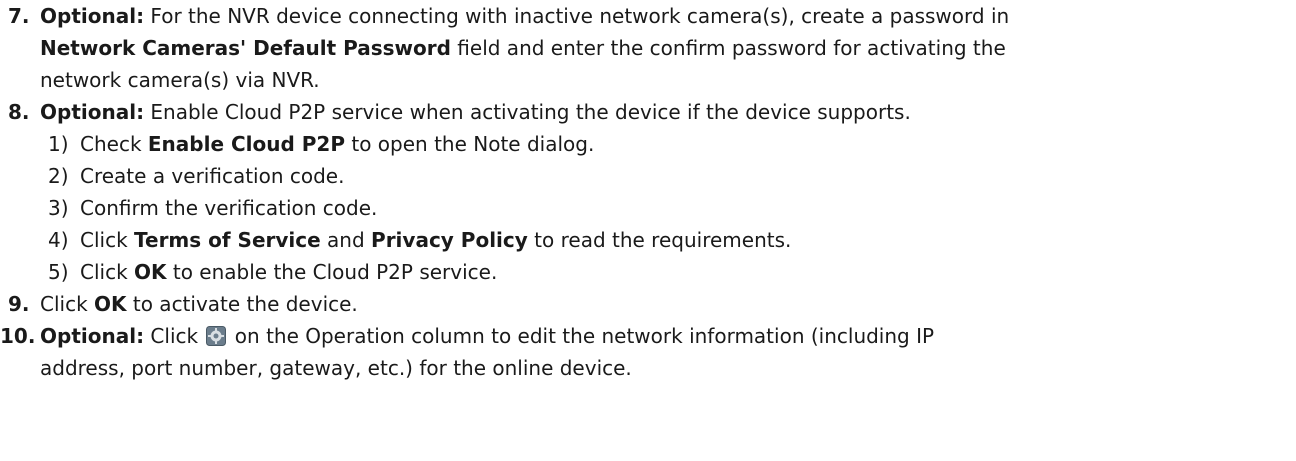 The height and width of the screenshot is (461, 1296). What do you see at coordinates (58, 272) in the screenshot?
I see `substep-number: 5)` at bounding box center [58, 272].